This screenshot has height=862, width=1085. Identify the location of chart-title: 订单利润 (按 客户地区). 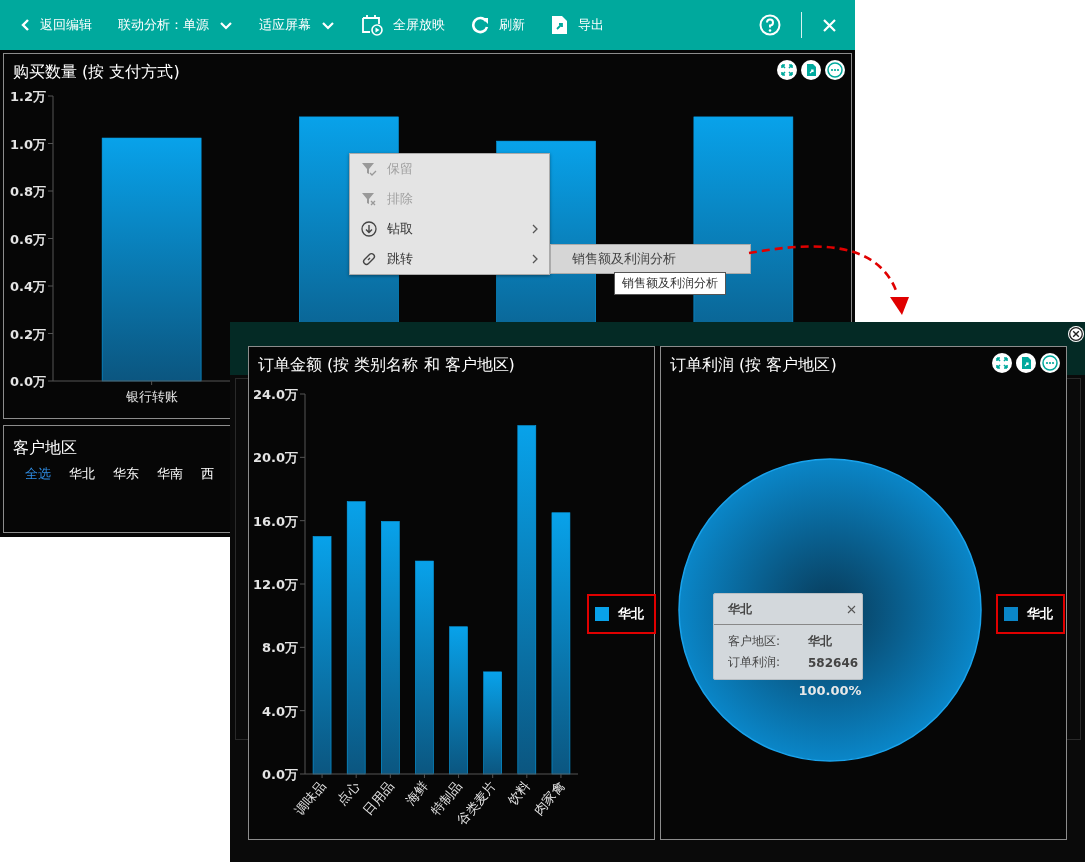
(753, 365).